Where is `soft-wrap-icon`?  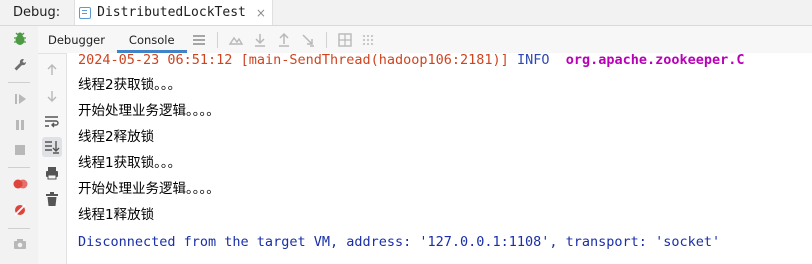 soft-wrap-icon is located at coordinates (52, 122).